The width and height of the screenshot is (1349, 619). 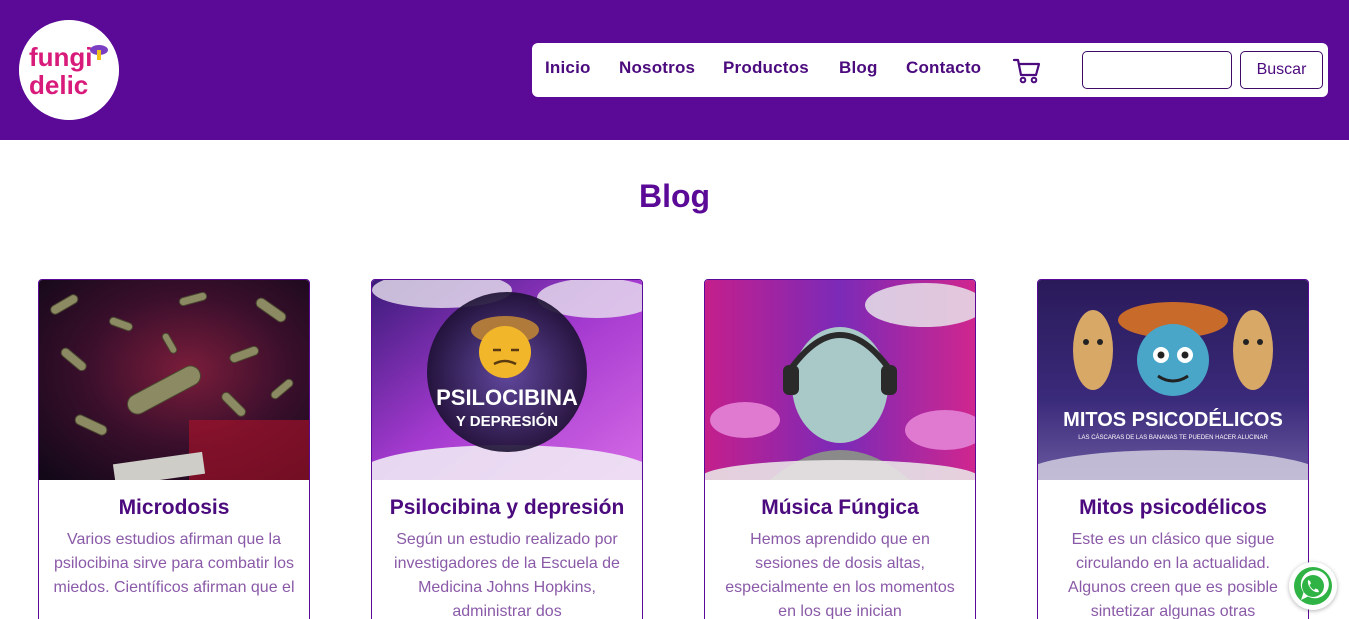 What do you see at coordinates (507, 397) in the screenshot?
I see `svg-text: PSILOCIBINA` at bounding box center [507, 397].